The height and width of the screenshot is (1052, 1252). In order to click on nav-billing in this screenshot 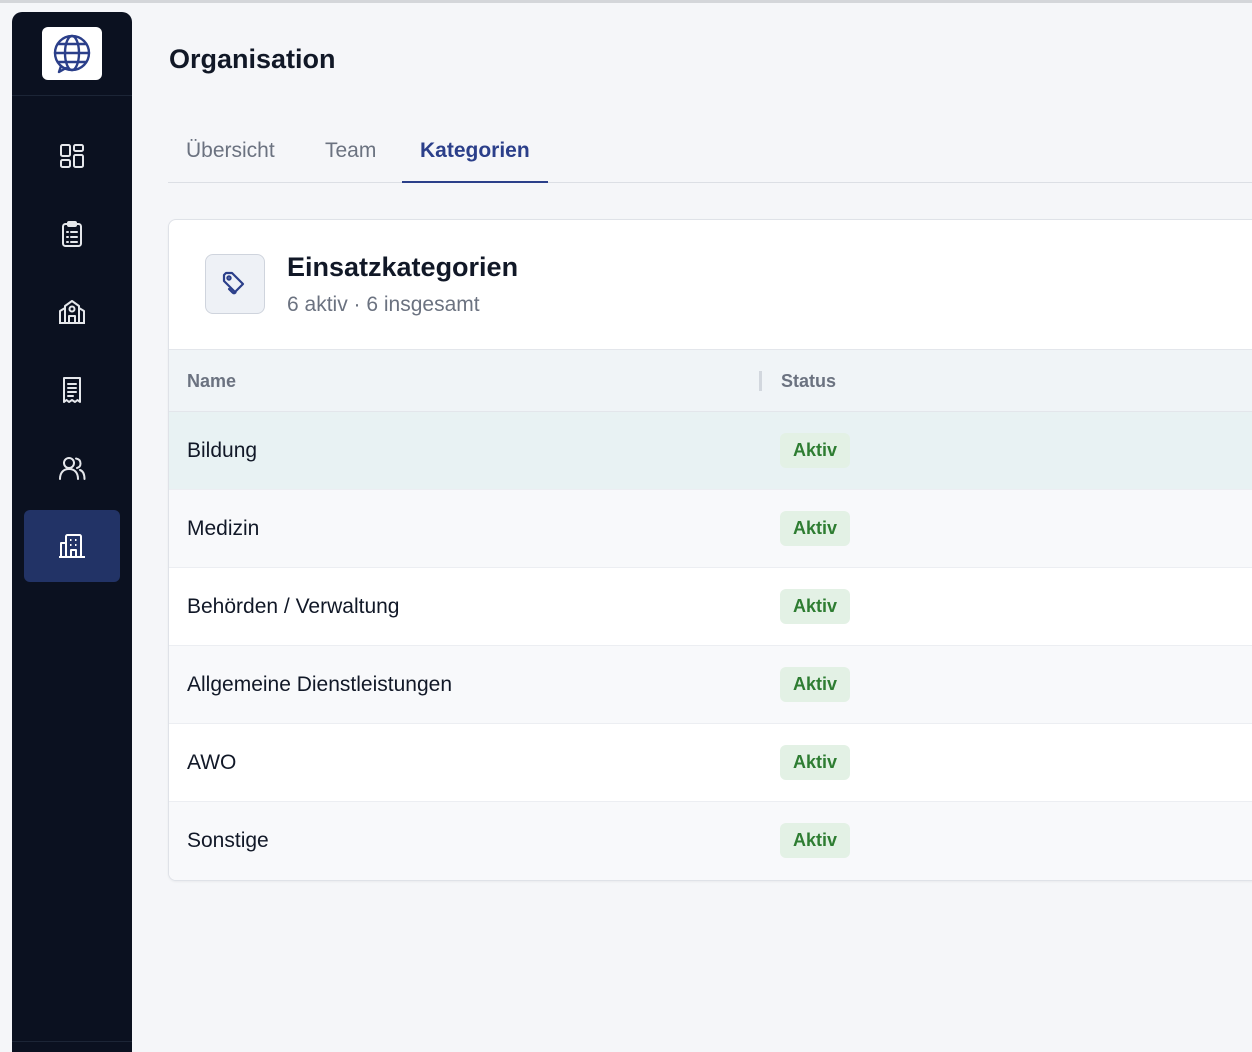, I will do `click(72, 390)`.